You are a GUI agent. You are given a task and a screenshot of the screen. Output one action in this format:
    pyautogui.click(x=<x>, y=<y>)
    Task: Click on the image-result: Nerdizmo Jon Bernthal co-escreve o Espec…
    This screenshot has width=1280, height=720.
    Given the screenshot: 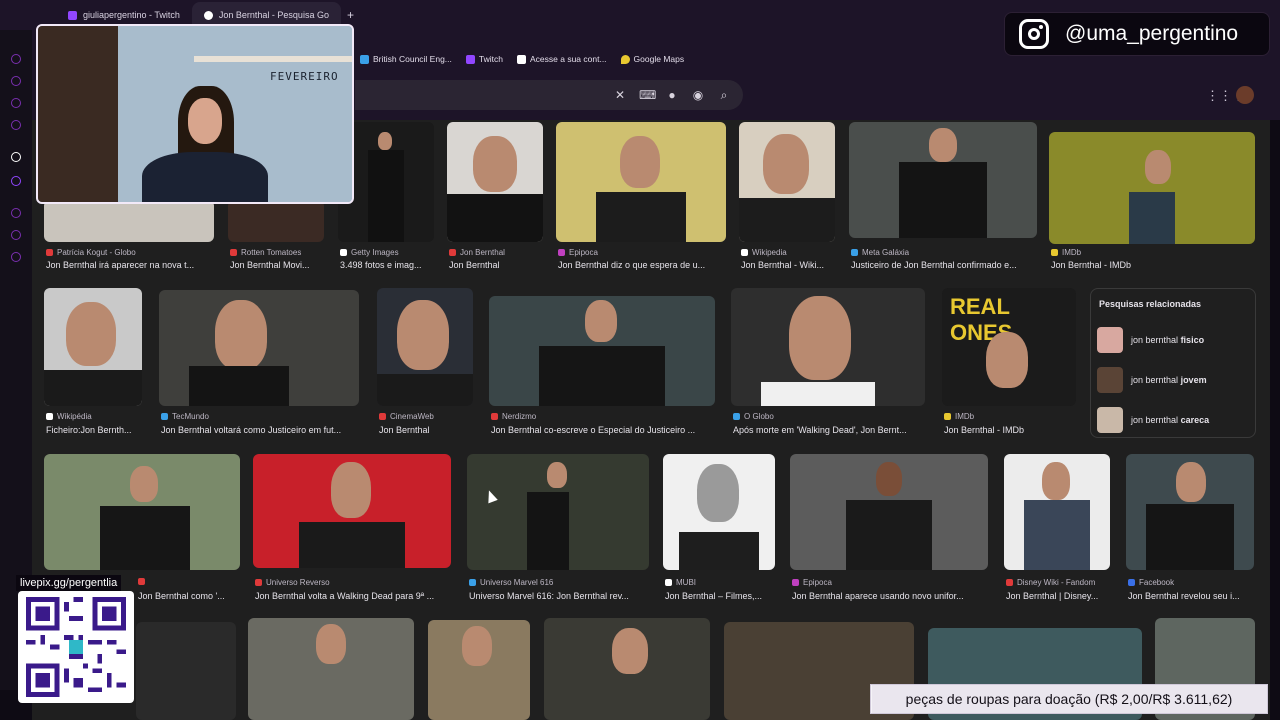 What is the action you would take?
    pyautogui.click(x=603, y=364)
    